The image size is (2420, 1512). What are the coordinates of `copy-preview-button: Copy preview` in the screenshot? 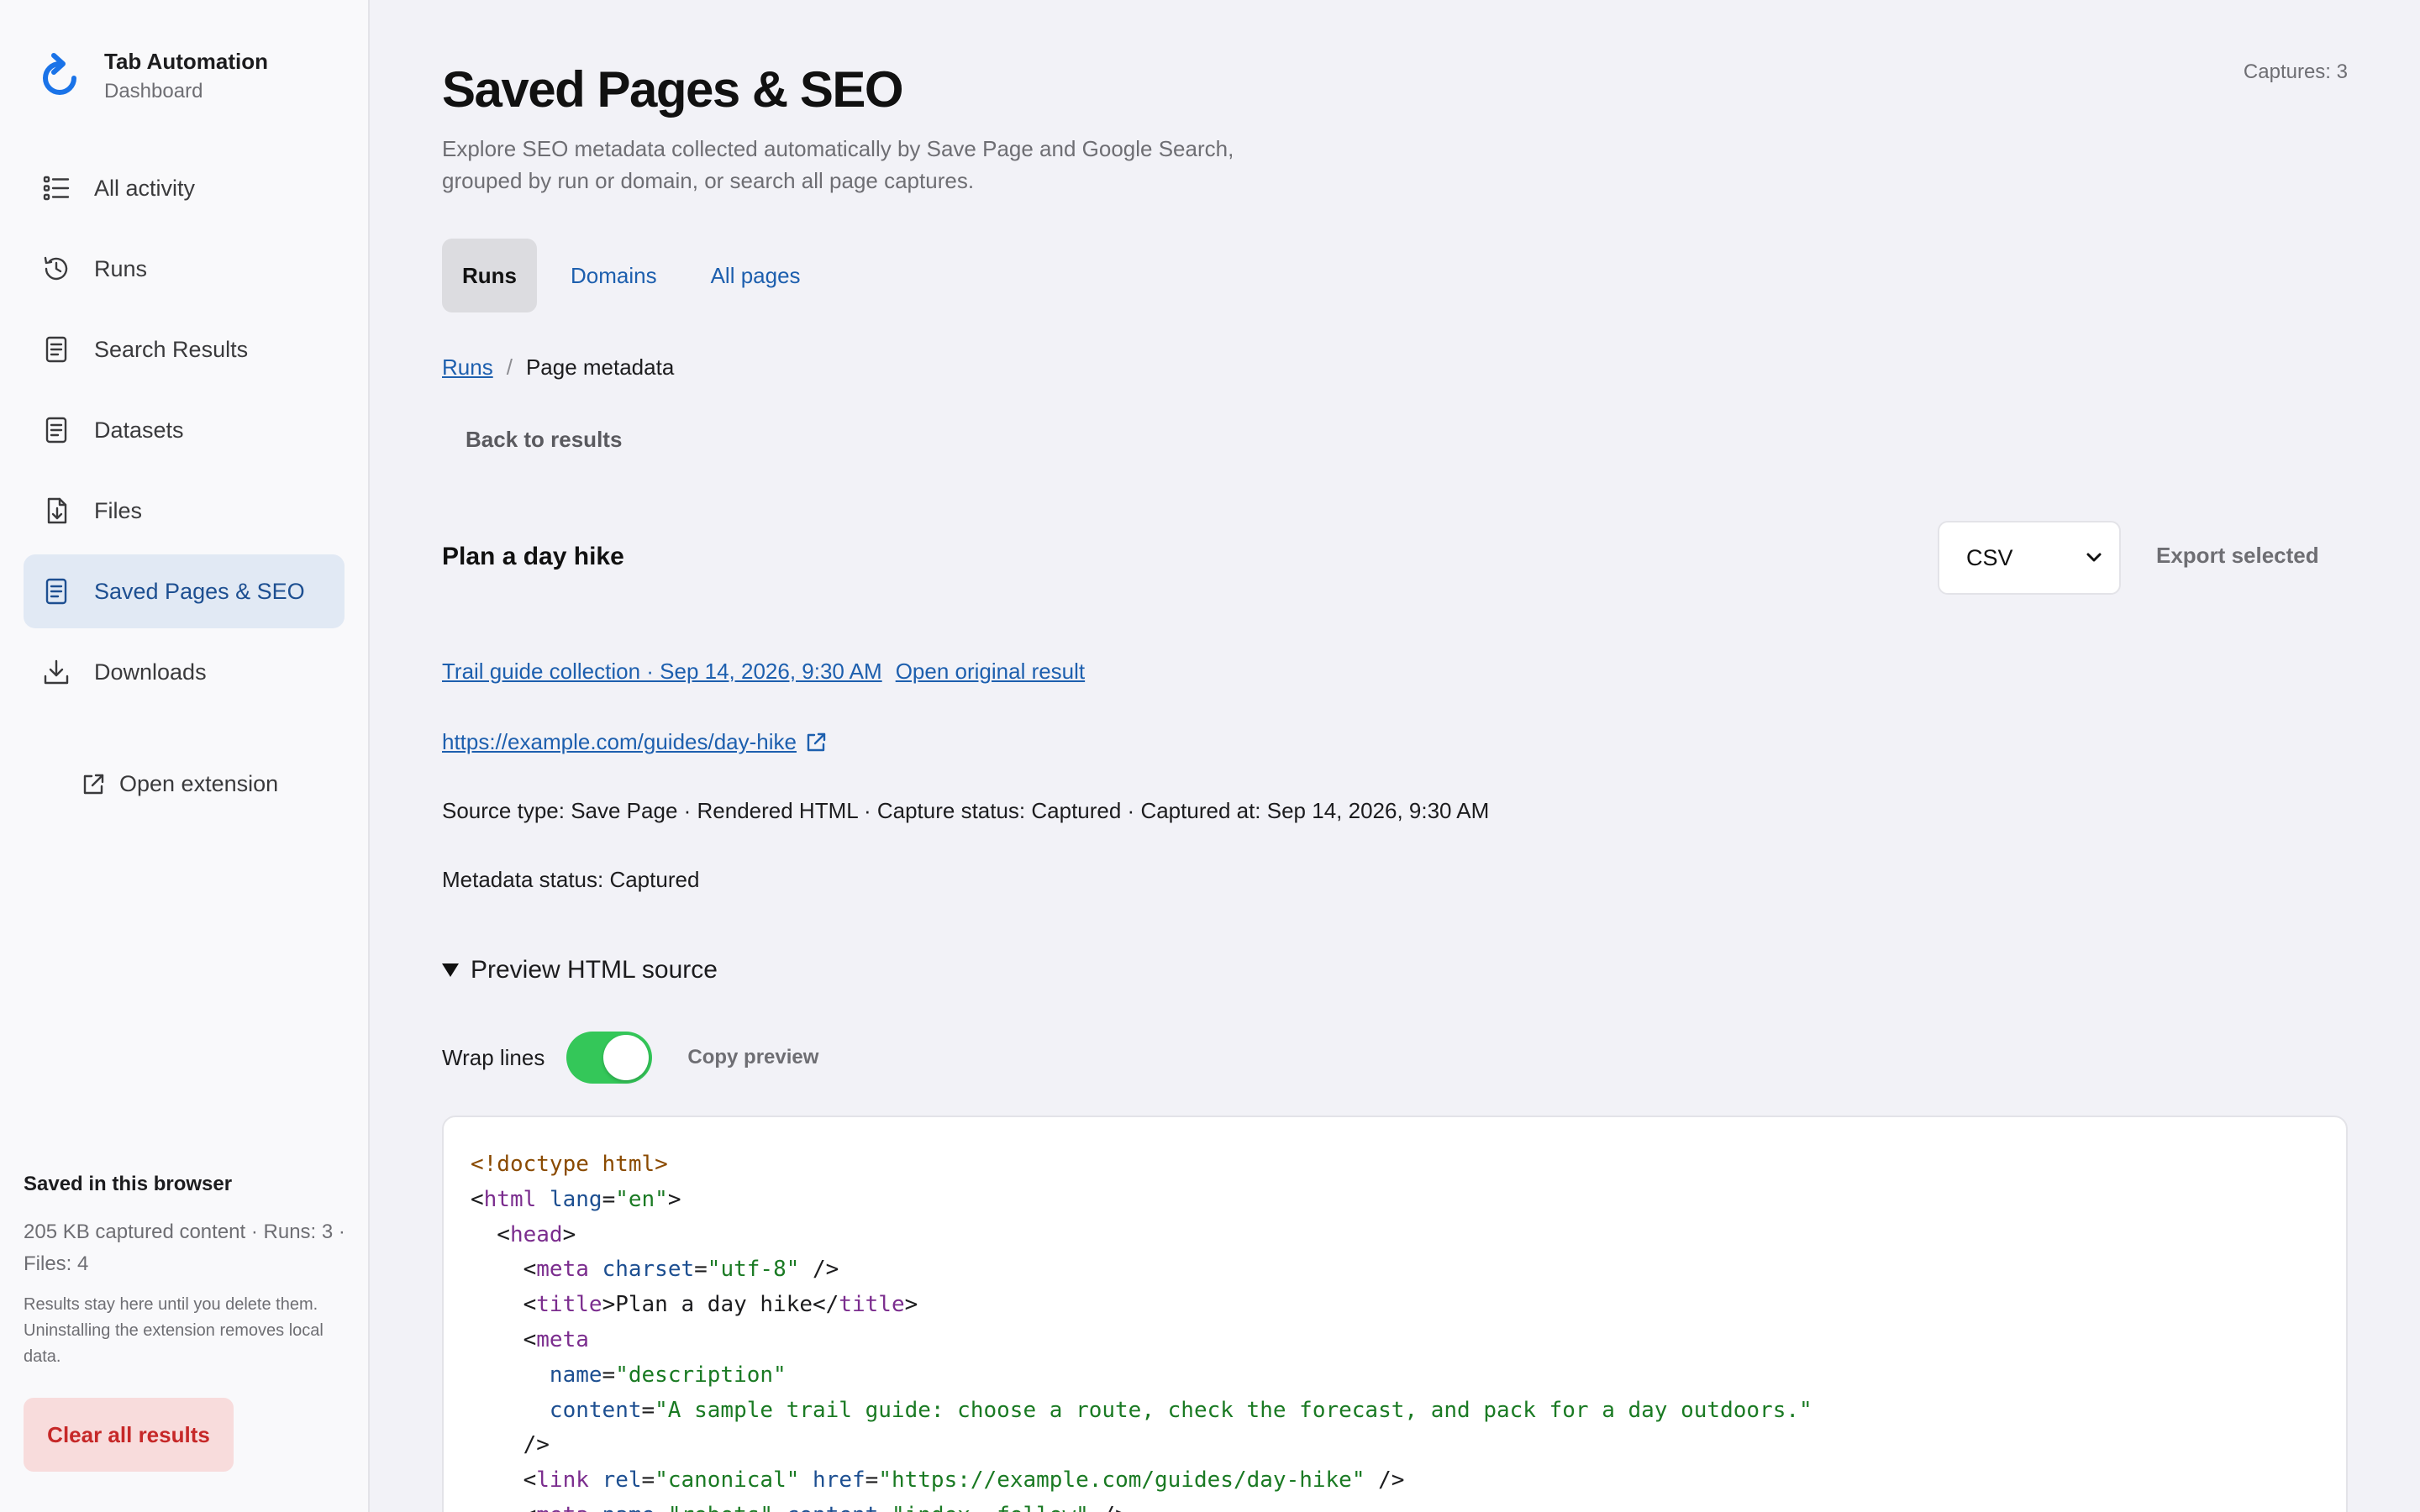 It's located at (752, 1057).